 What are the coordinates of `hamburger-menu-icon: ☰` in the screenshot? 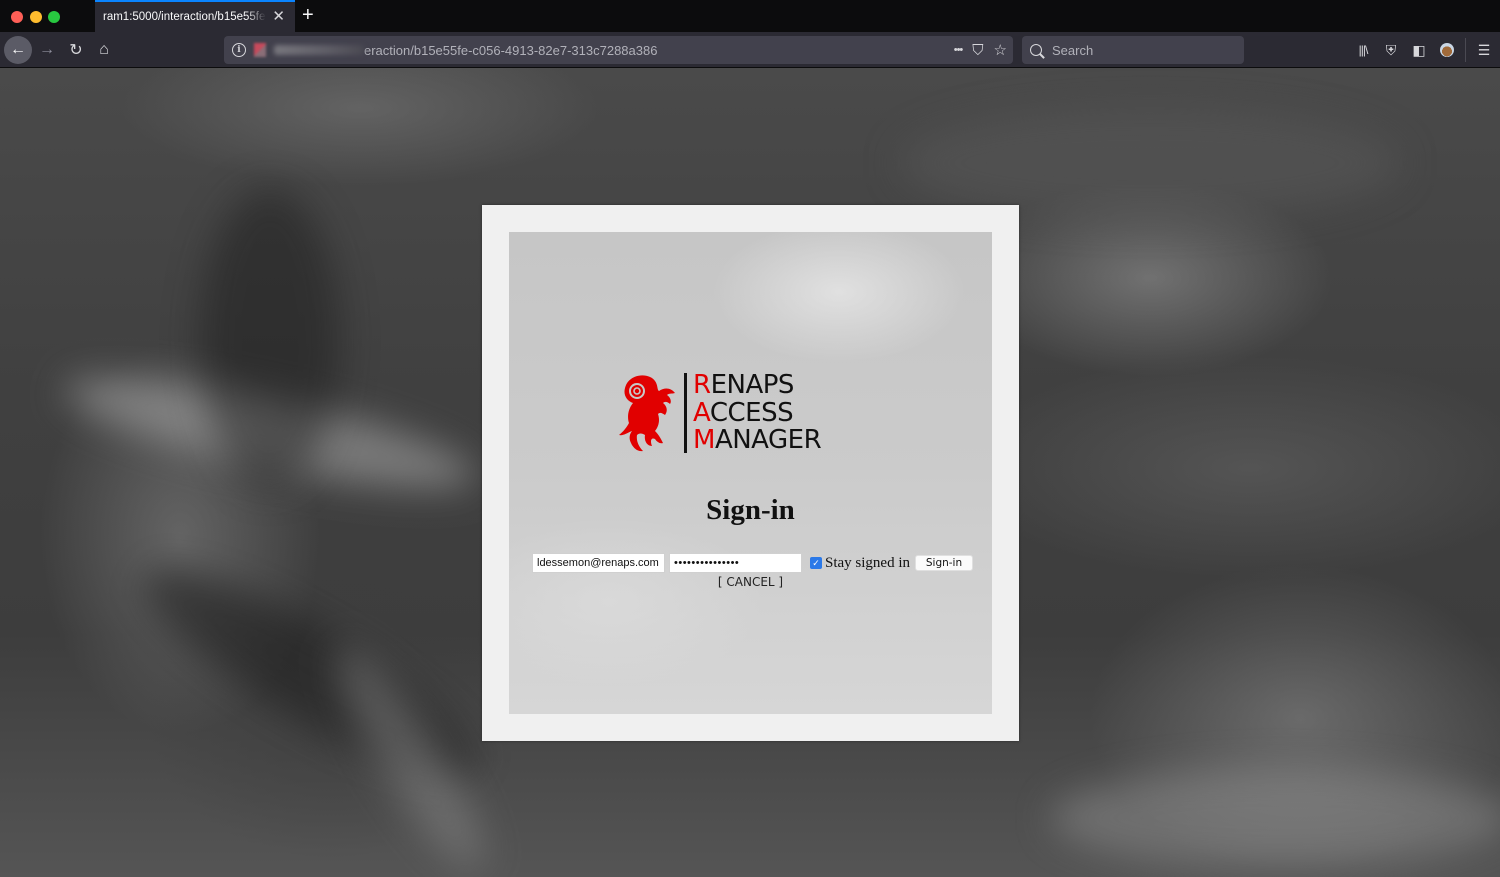 It's located at (1484, 49).